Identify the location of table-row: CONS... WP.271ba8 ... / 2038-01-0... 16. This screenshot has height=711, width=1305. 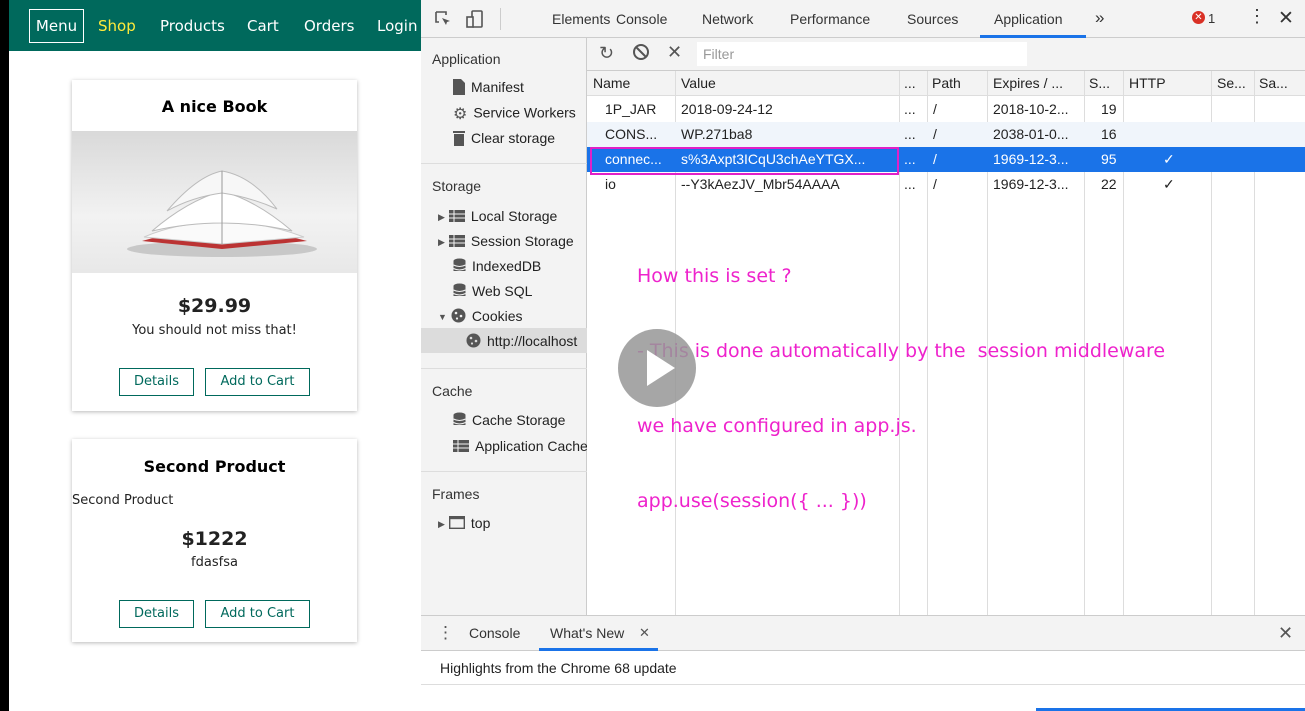
(946, 134).